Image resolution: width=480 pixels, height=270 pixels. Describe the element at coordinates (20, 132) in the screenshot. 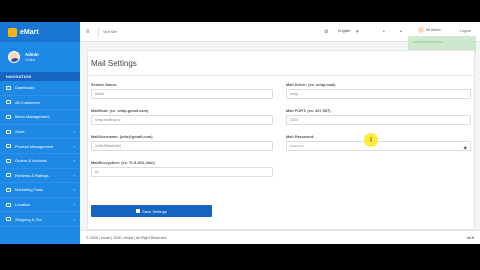

I see `sidebar-item-label: Store` at that location.